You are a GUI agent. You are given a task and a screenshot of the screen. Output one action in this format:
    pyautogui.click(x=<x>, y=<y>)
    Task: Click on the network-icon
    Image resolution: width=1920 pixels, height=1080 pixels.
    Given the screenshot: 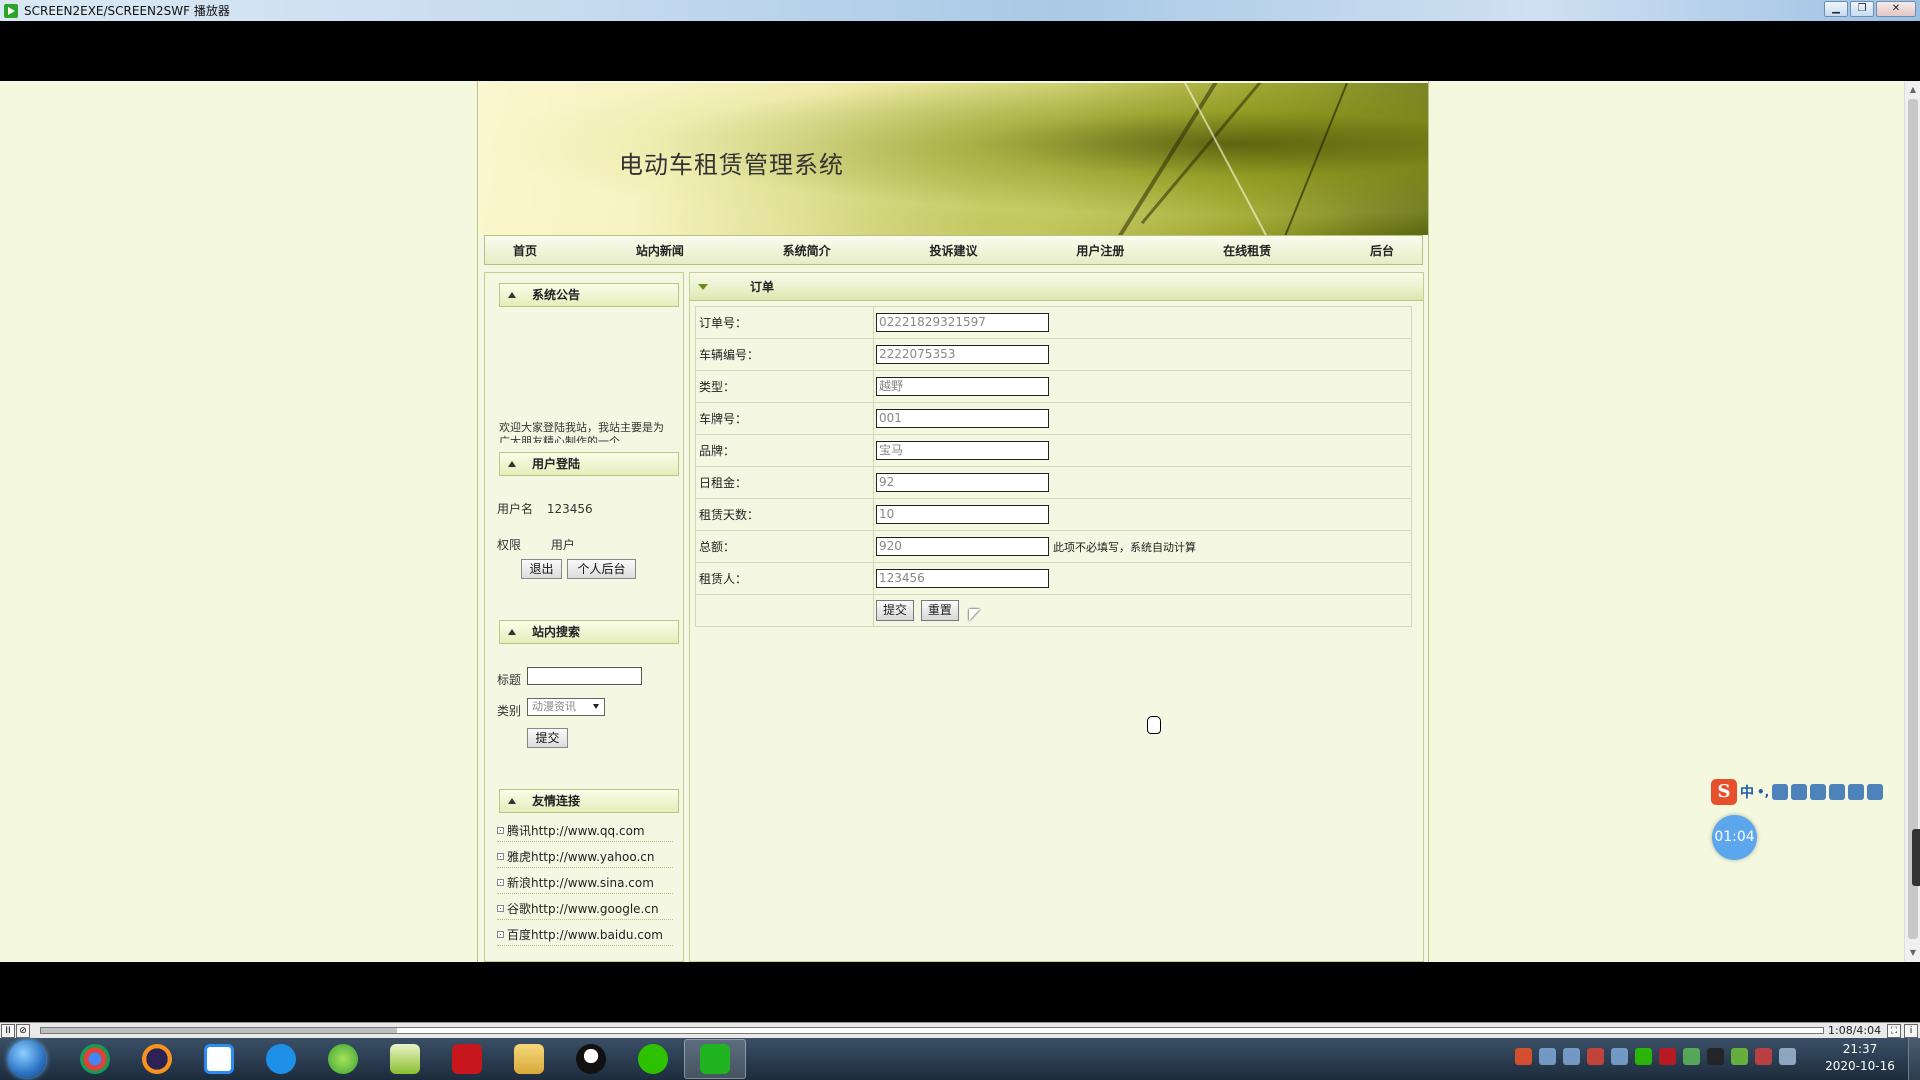 What is the action you would take?
    pyautogui.click(x=1691, y=1056)
    